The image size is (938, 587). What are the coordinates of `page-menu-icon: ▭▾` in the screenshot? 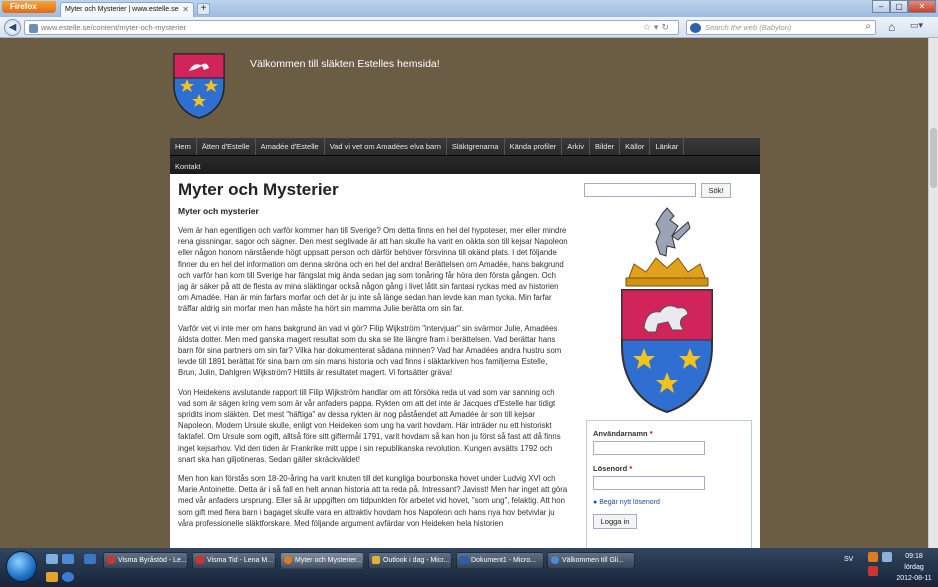 It's located at (916, 25).